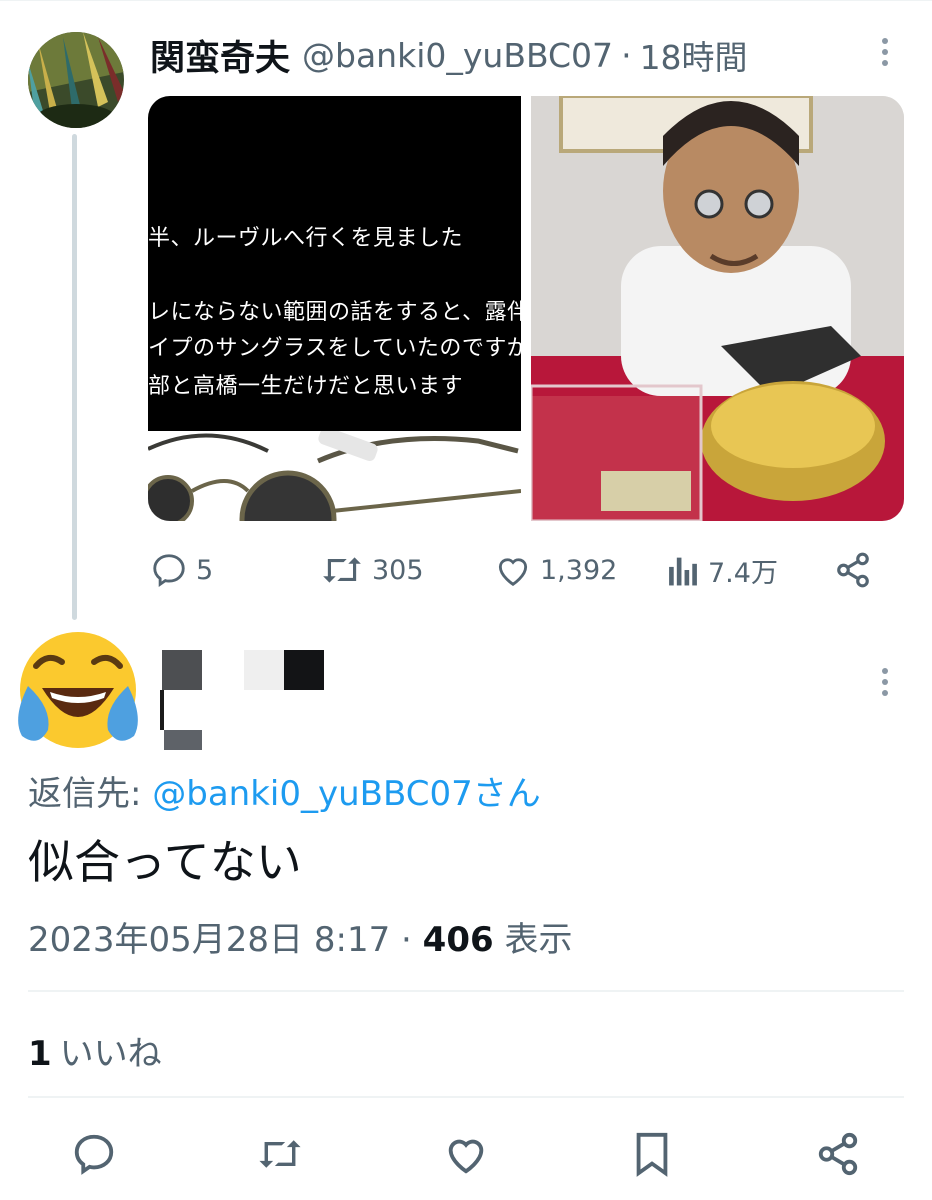 The image size is (932, 1200). What do you see at coordinates (334, 312) in the screenshot?
I see `image-caption-line-2: レにならない範囲の話をすると、露伴` at bounding box center [334, 312].